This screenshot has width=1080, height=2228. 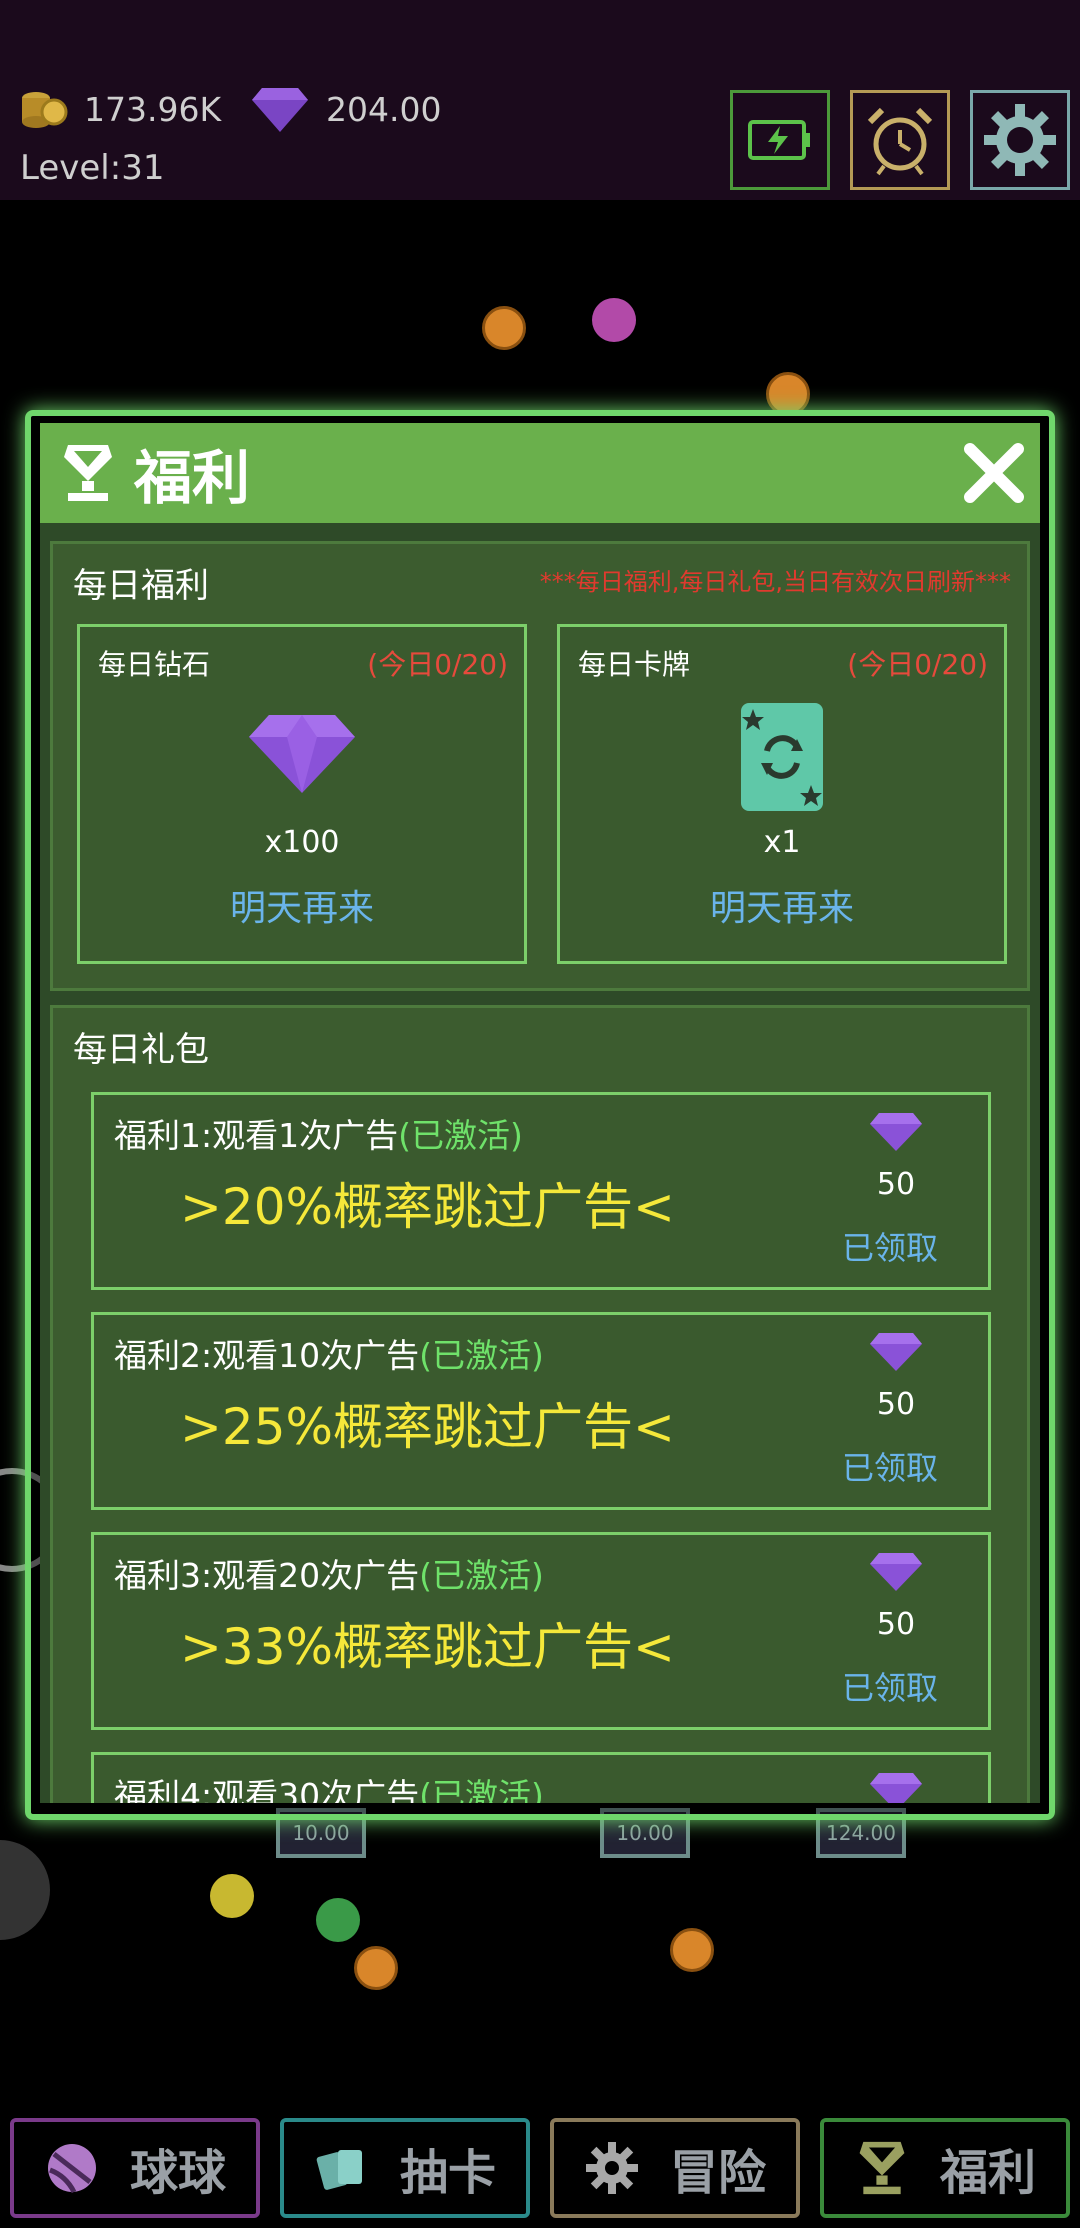 What do you see at coordinates (994, 473) in the screenshot?
I see `close-icon` at bounding box center [994, 473].